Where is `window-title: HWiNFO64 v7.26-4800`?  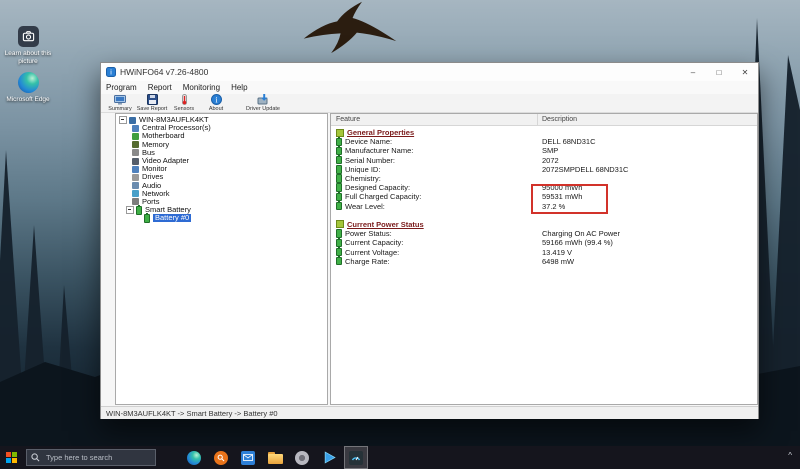 window-title: HWiNFO64 v7.26-4800 is located at coordinates (164, 72).